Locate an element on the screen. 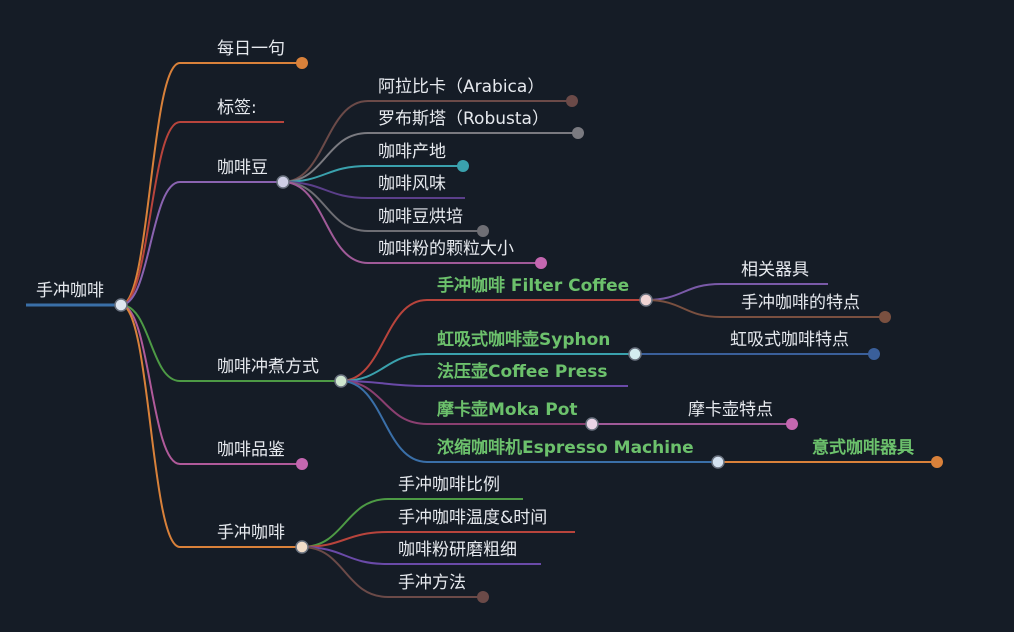 This screenshot has width=1014, height=632. node-methods-2: 法压壶Coffee Press is located at coordinates (522, 372).